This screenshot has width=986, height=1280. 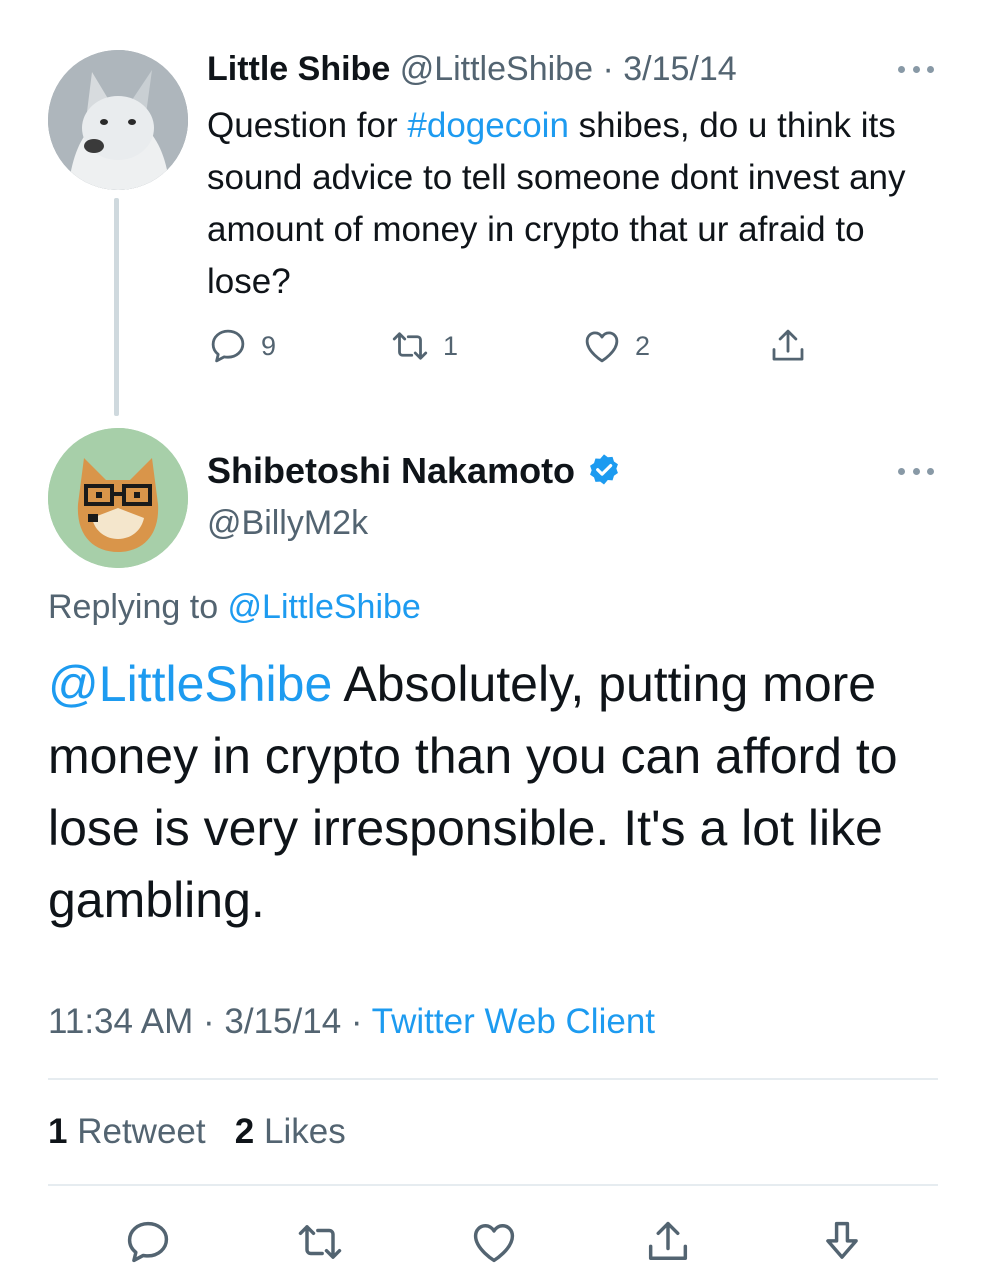 I want to click on parent-display-name: Little Shibe, so click(x=298, y=69).